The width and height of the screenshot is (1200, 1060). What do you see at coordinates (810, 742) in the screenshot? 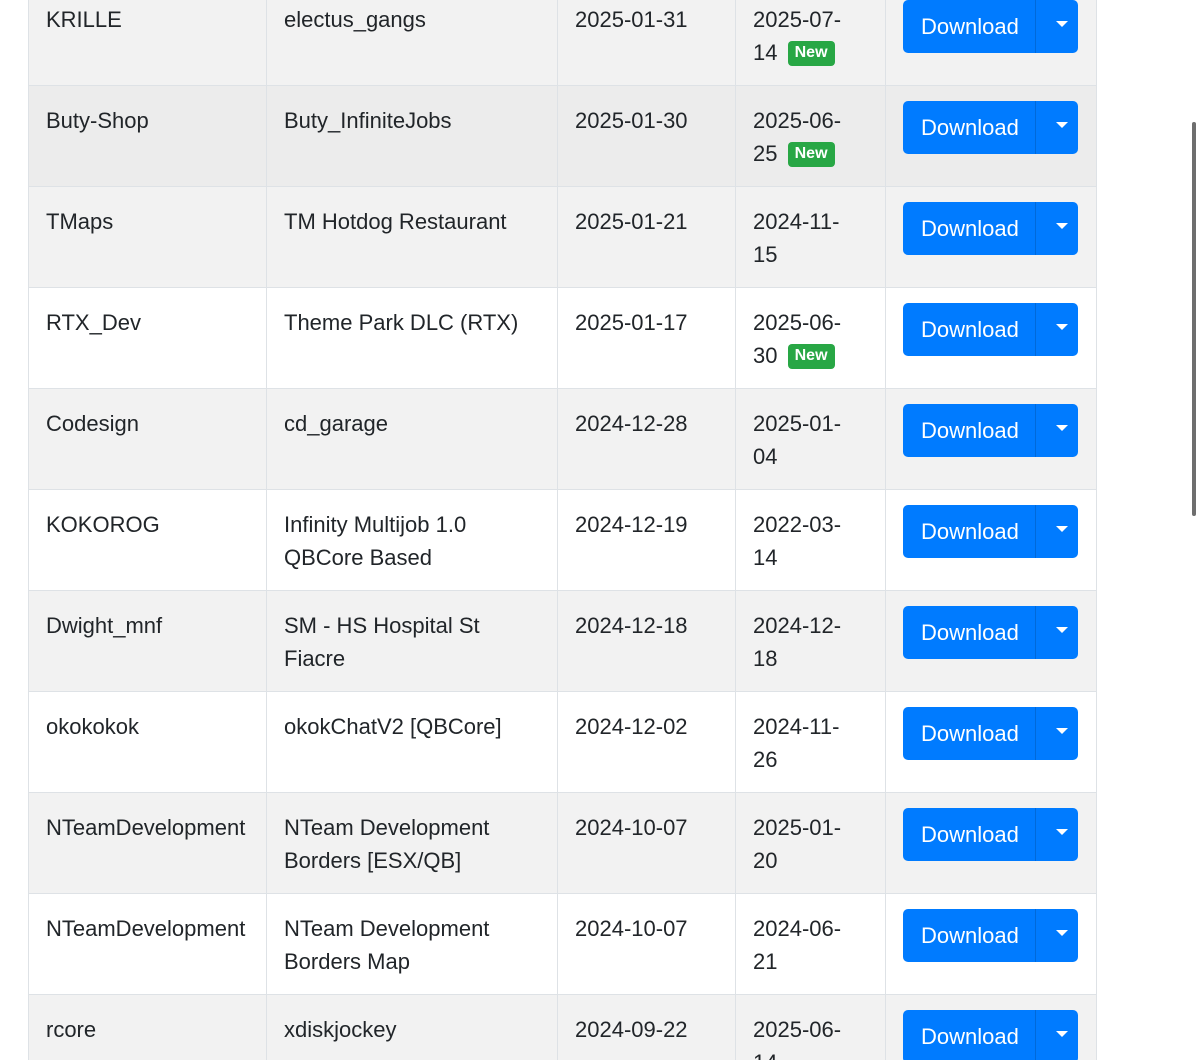
I see `updated-date-cell: 2024-11- 26` at bounding box center [810, 742].